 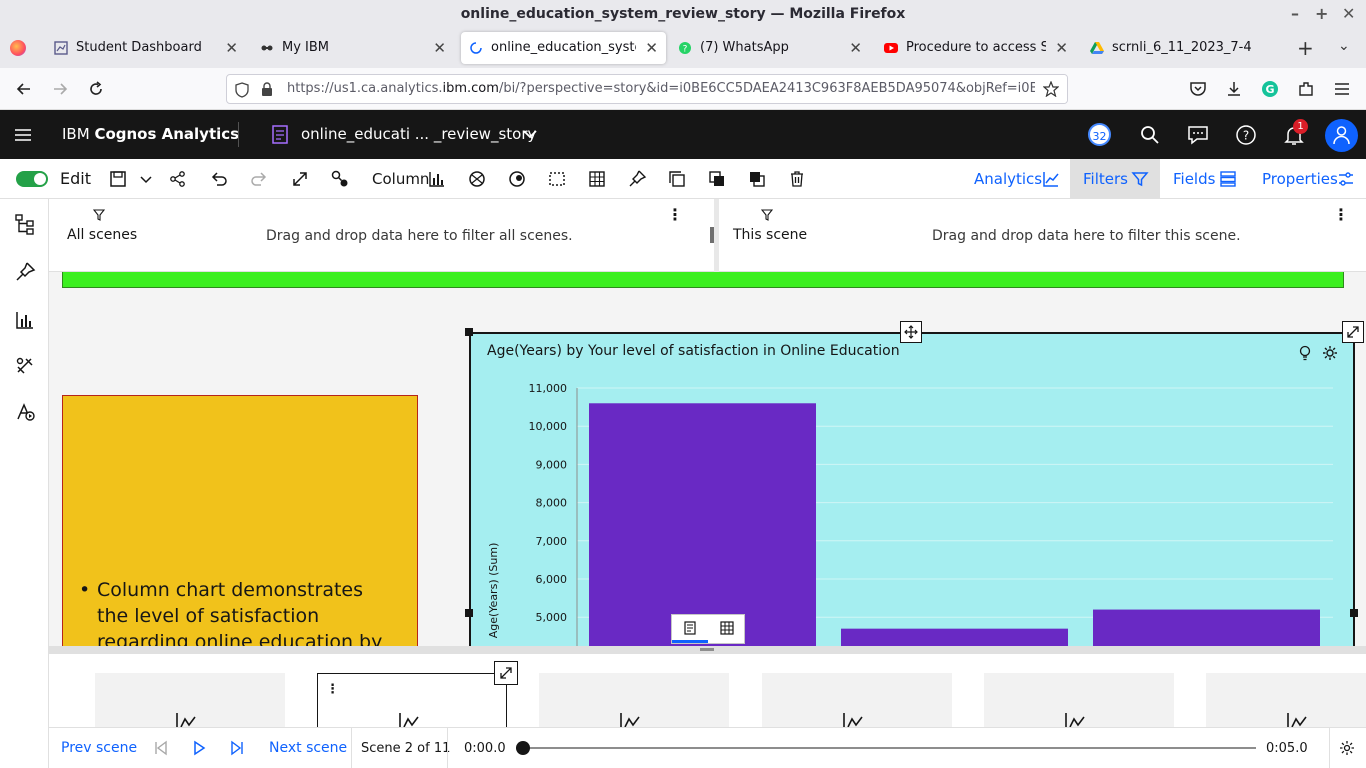 I want to click on lock-icon, so click(x=267, y=89).